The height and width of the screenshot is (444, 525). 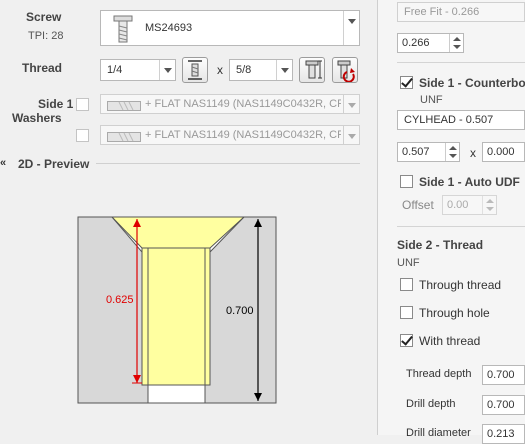 I want to click on side1-counterbore-label: Side 1 - Counterbor, so click(x=472, y=83).